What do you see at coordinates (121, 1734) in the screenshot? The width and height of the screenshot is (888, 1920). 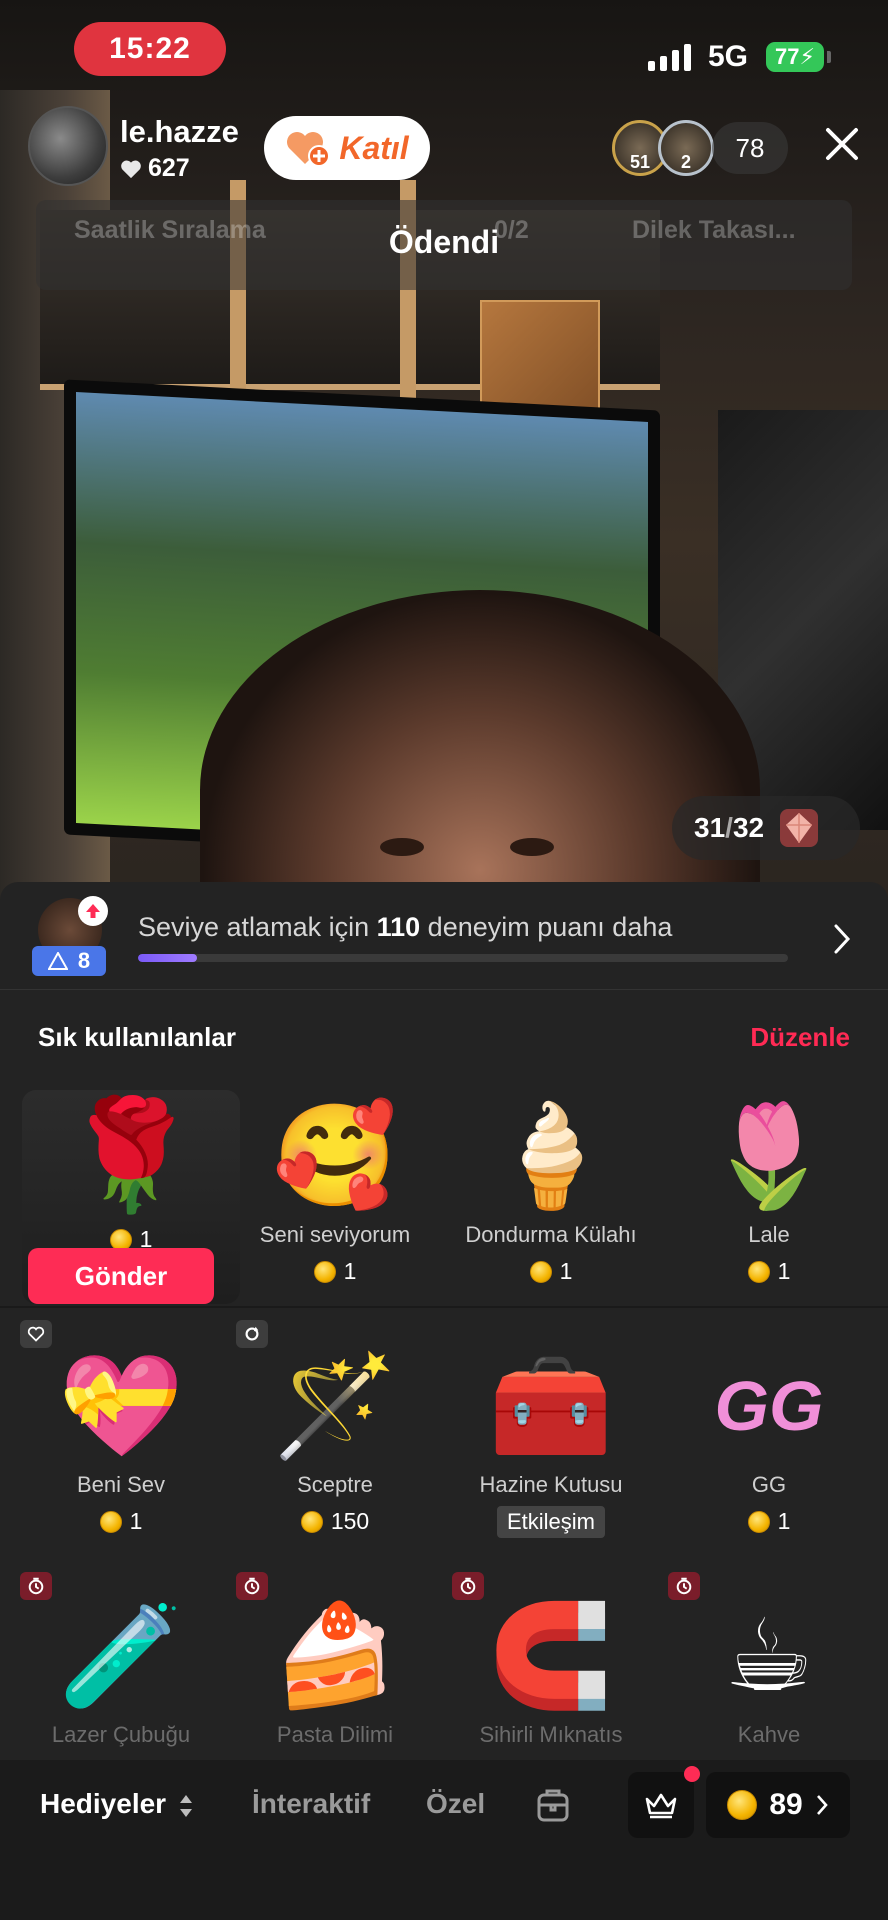 I see `gift-name: Lazer Çubuğu` at bounding box center [121, 1734].